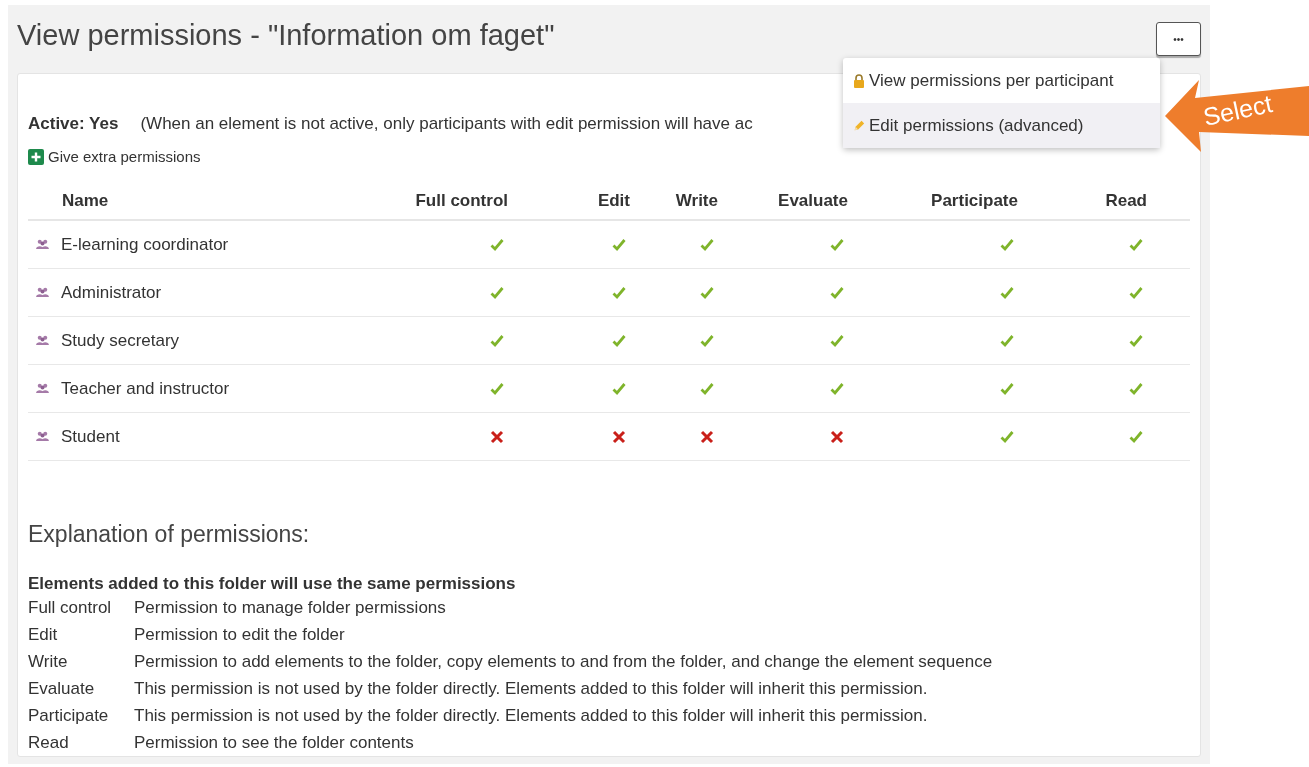 The width and height of the screenshot is (1309, 767). Describe the element at coordinates (145, 244) in the screenshot. I see `role-name: E-learning coordinator` at that location.